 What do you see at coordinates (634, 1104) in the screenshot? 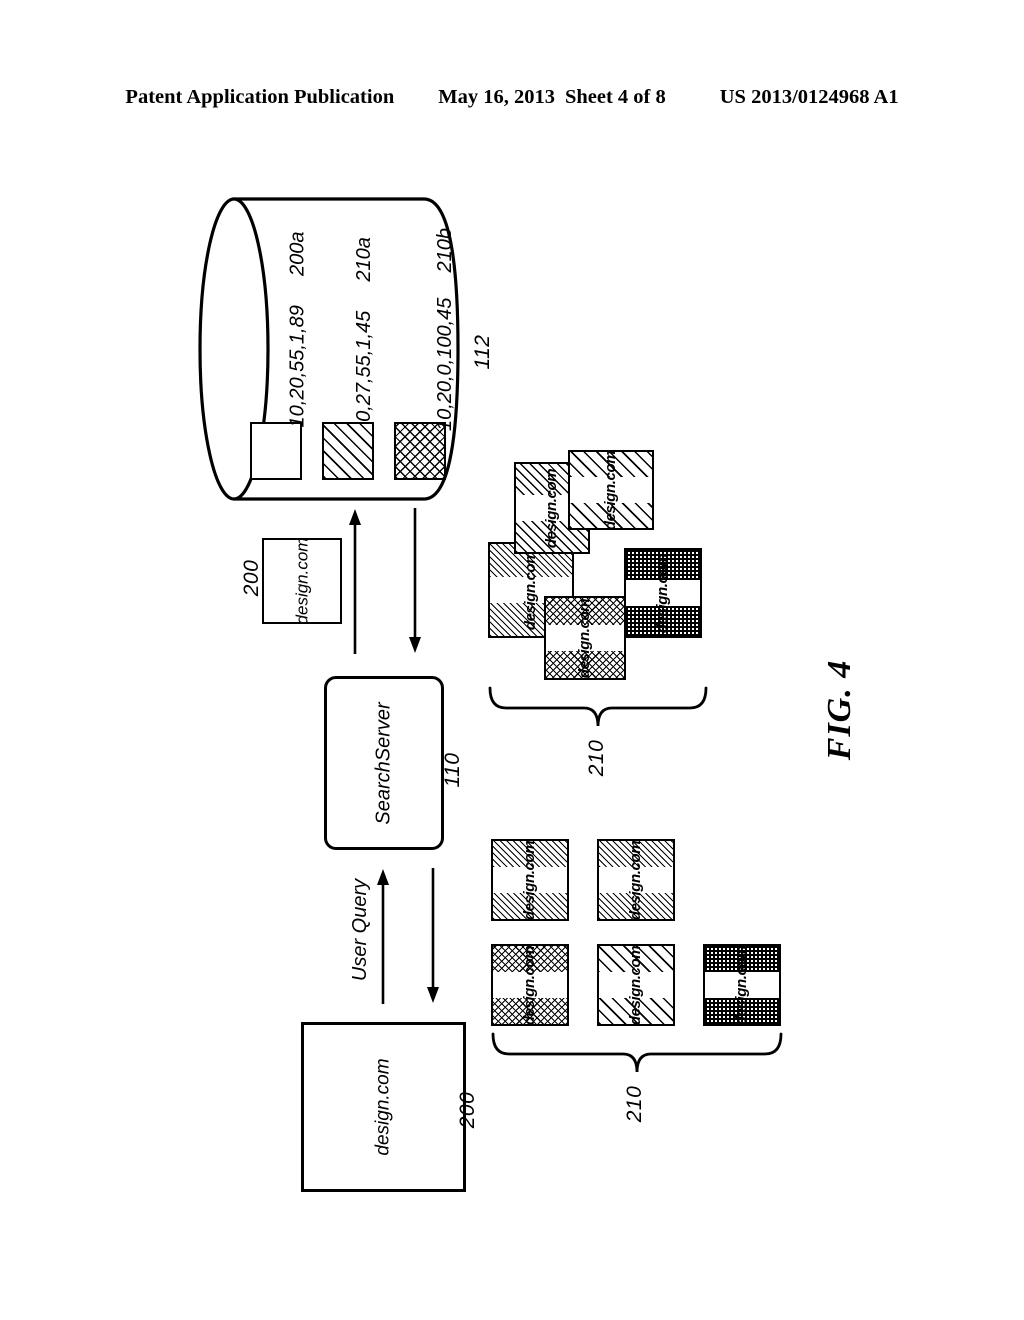
I see `results-bottom-ref-210: 210` at bounding box center [634, 1104].